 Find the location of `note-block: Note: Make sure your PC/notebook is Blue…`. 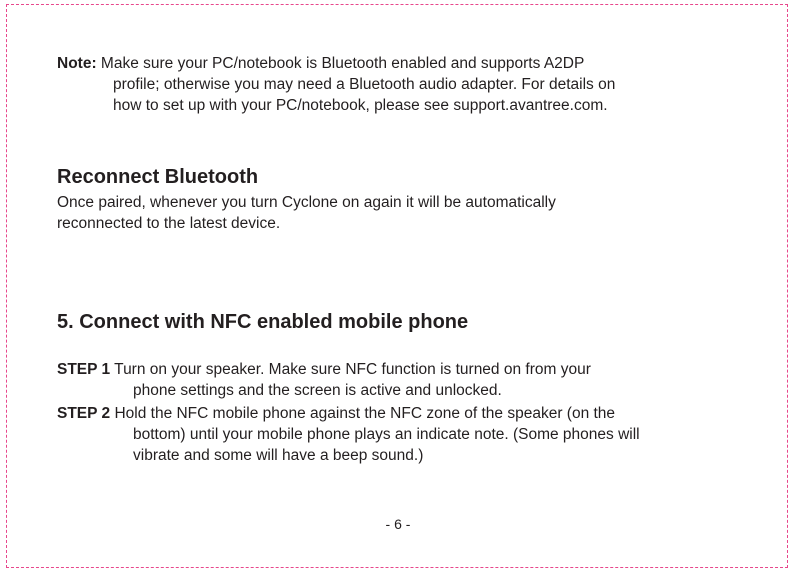

note-block: Note: Make sure your PC/notebook is Blue… is located at coordinates (402, 84).